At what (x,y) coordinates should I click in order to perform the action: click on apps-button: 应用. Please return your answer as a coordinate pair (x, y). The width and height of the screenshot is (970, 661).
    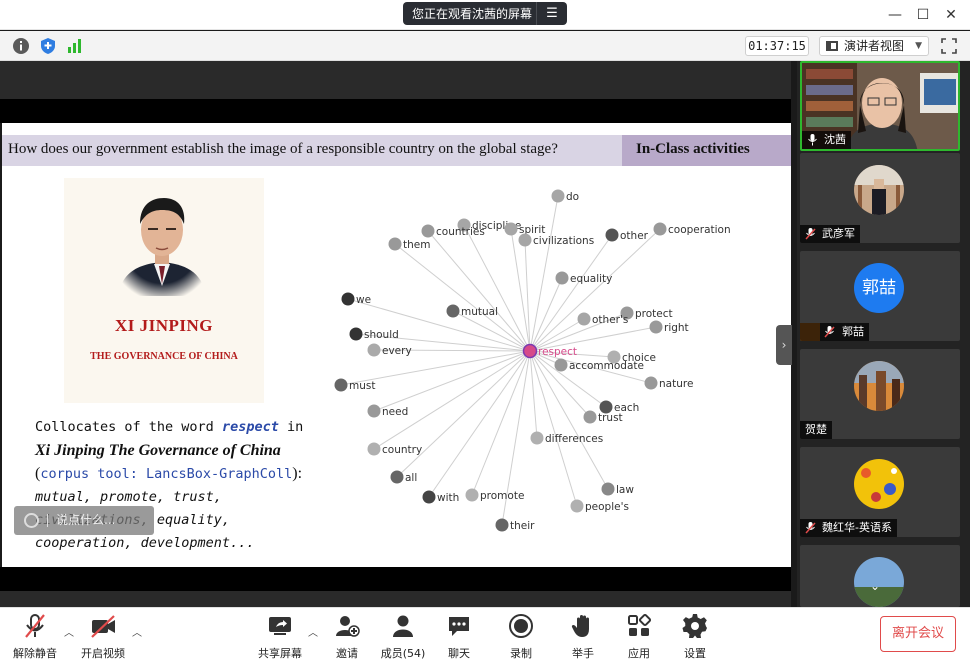
    Looking at the image, I should click on (639, 636).